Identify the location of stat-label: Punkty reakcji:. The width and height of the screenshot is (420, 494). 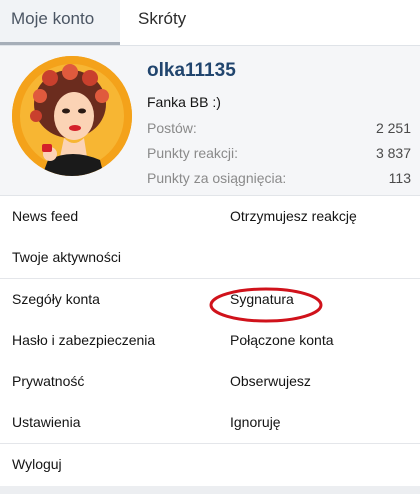
(193, 153).